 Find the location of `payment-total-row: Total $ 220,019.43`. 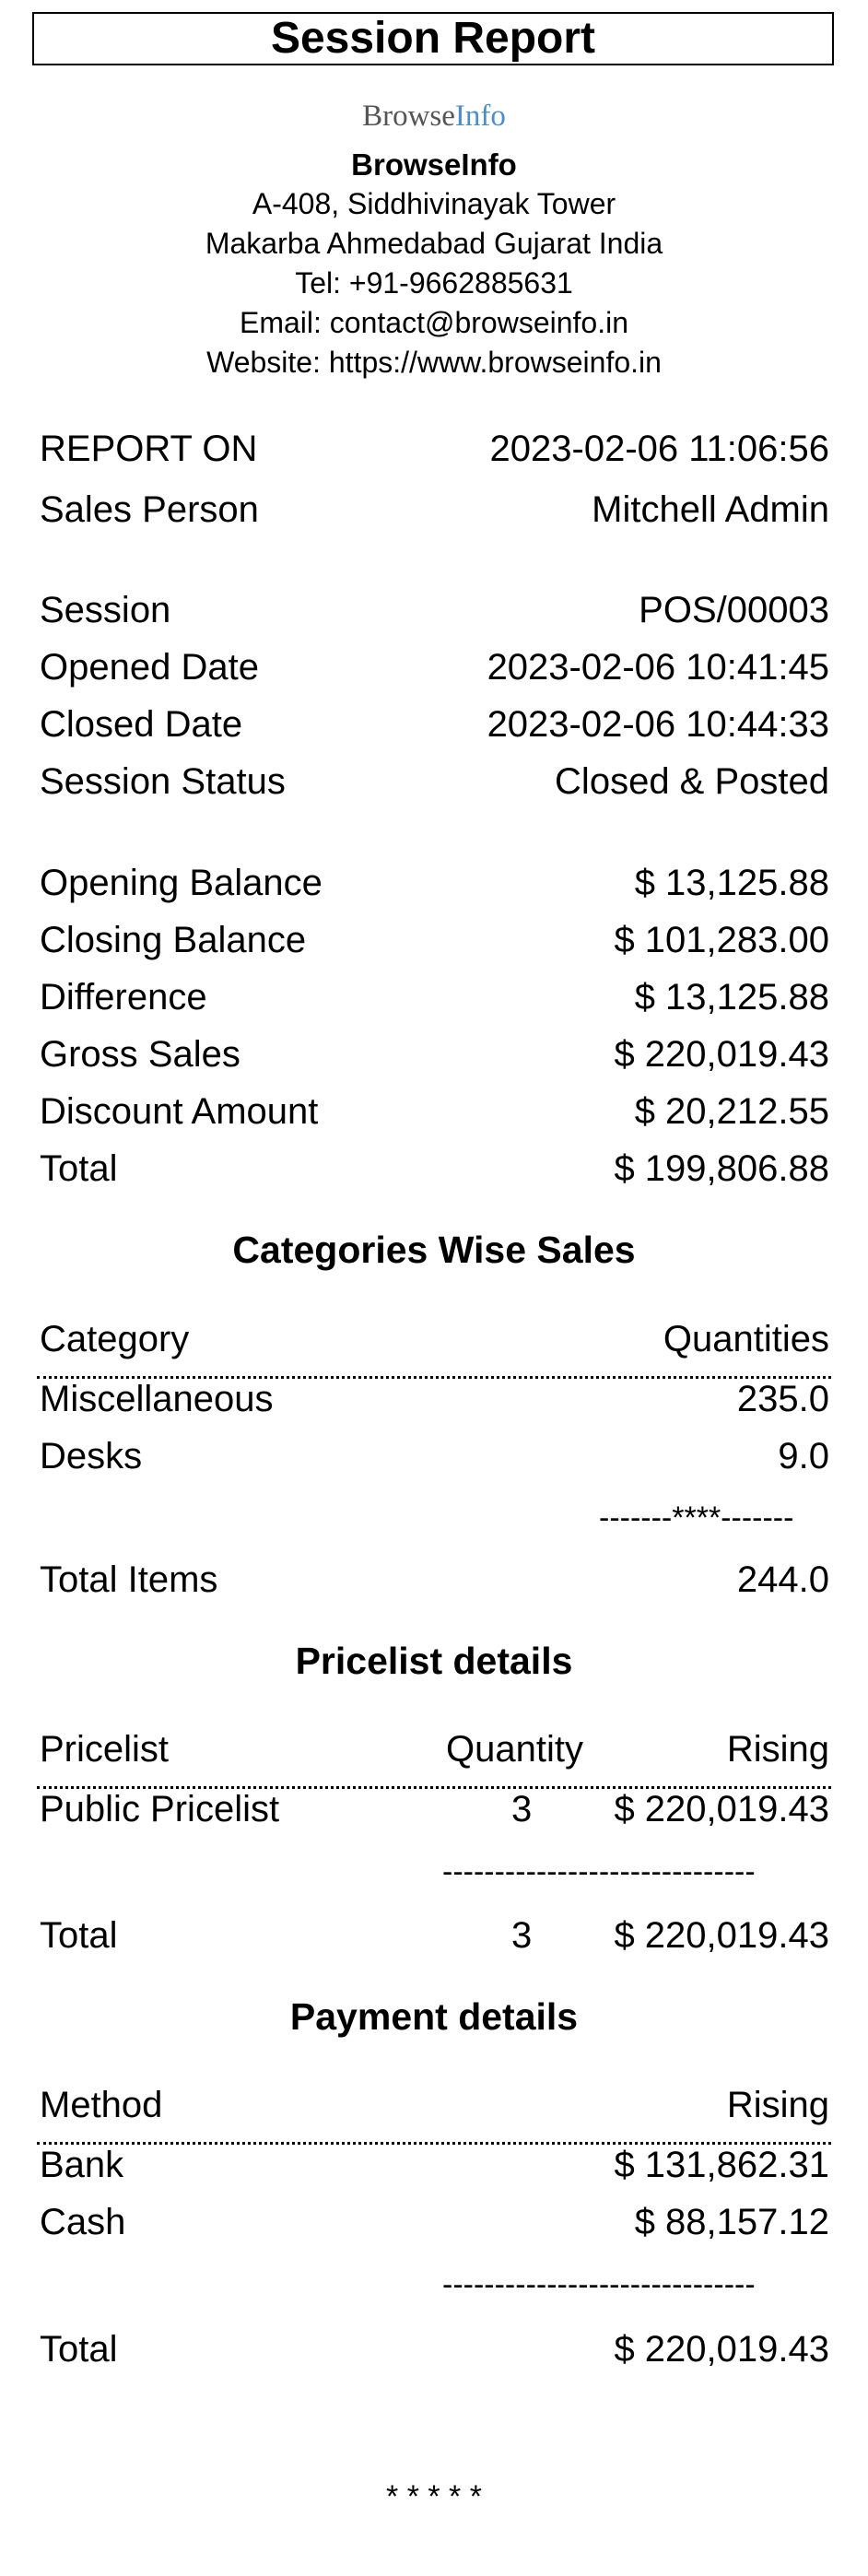

payment-total-row: Total $ 220,019.43 is located at coordinates (435, 2352).